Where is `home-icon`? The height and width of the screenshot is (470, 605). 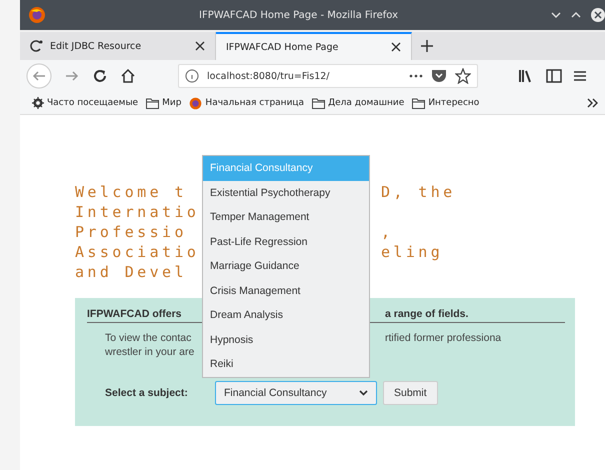 home-icon is located at coordinates (128, 76).